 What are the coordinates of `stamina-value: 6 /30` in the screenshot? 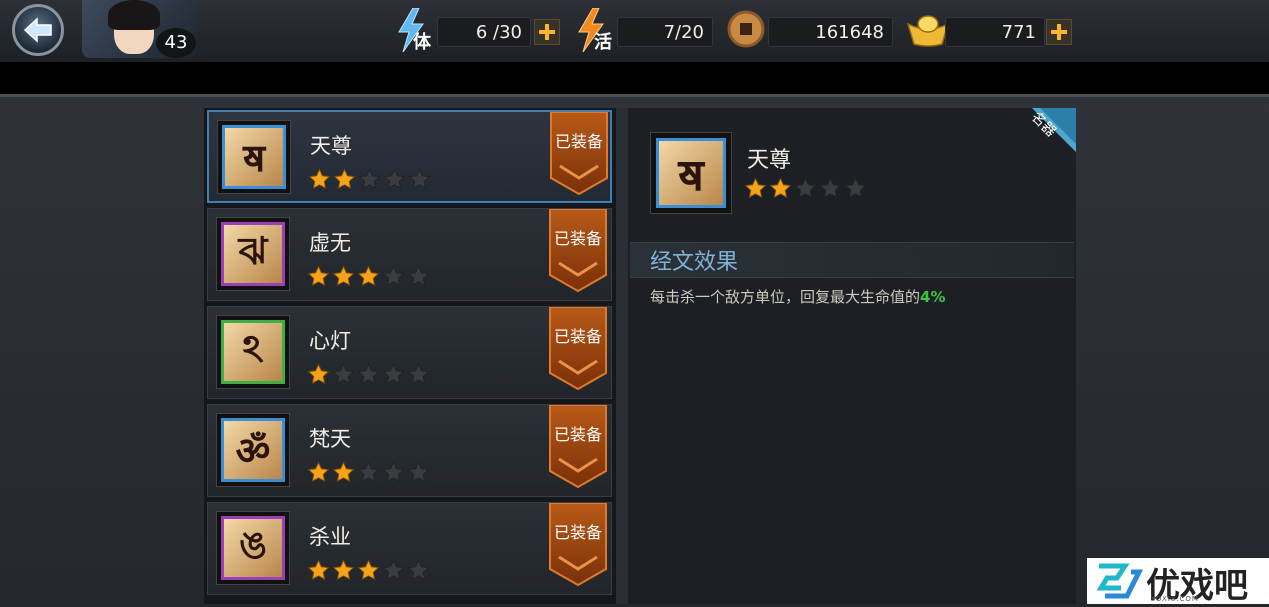 It's located at (484, 32).